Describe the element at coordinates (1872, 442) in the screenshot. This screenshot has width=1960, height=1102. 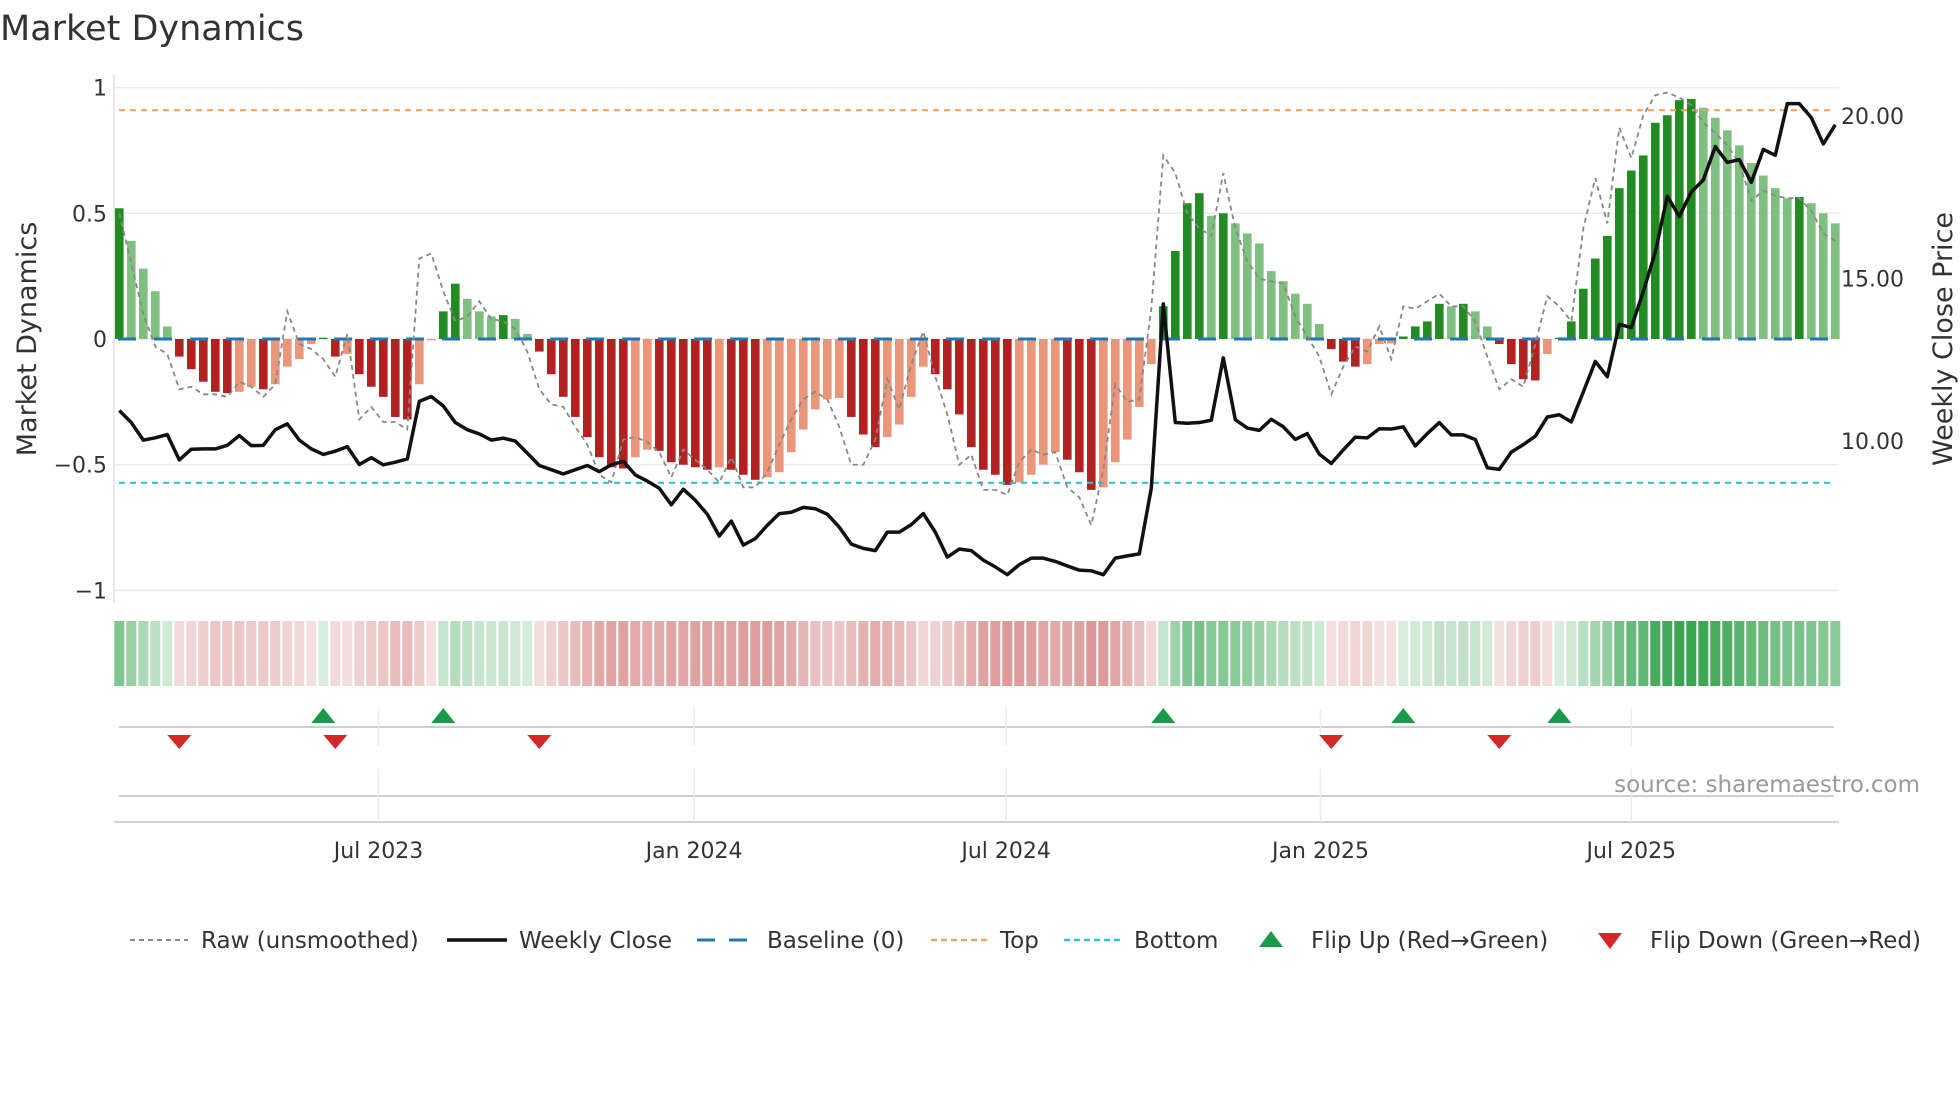
I see `y2-tick-label: 10.00` at that location.